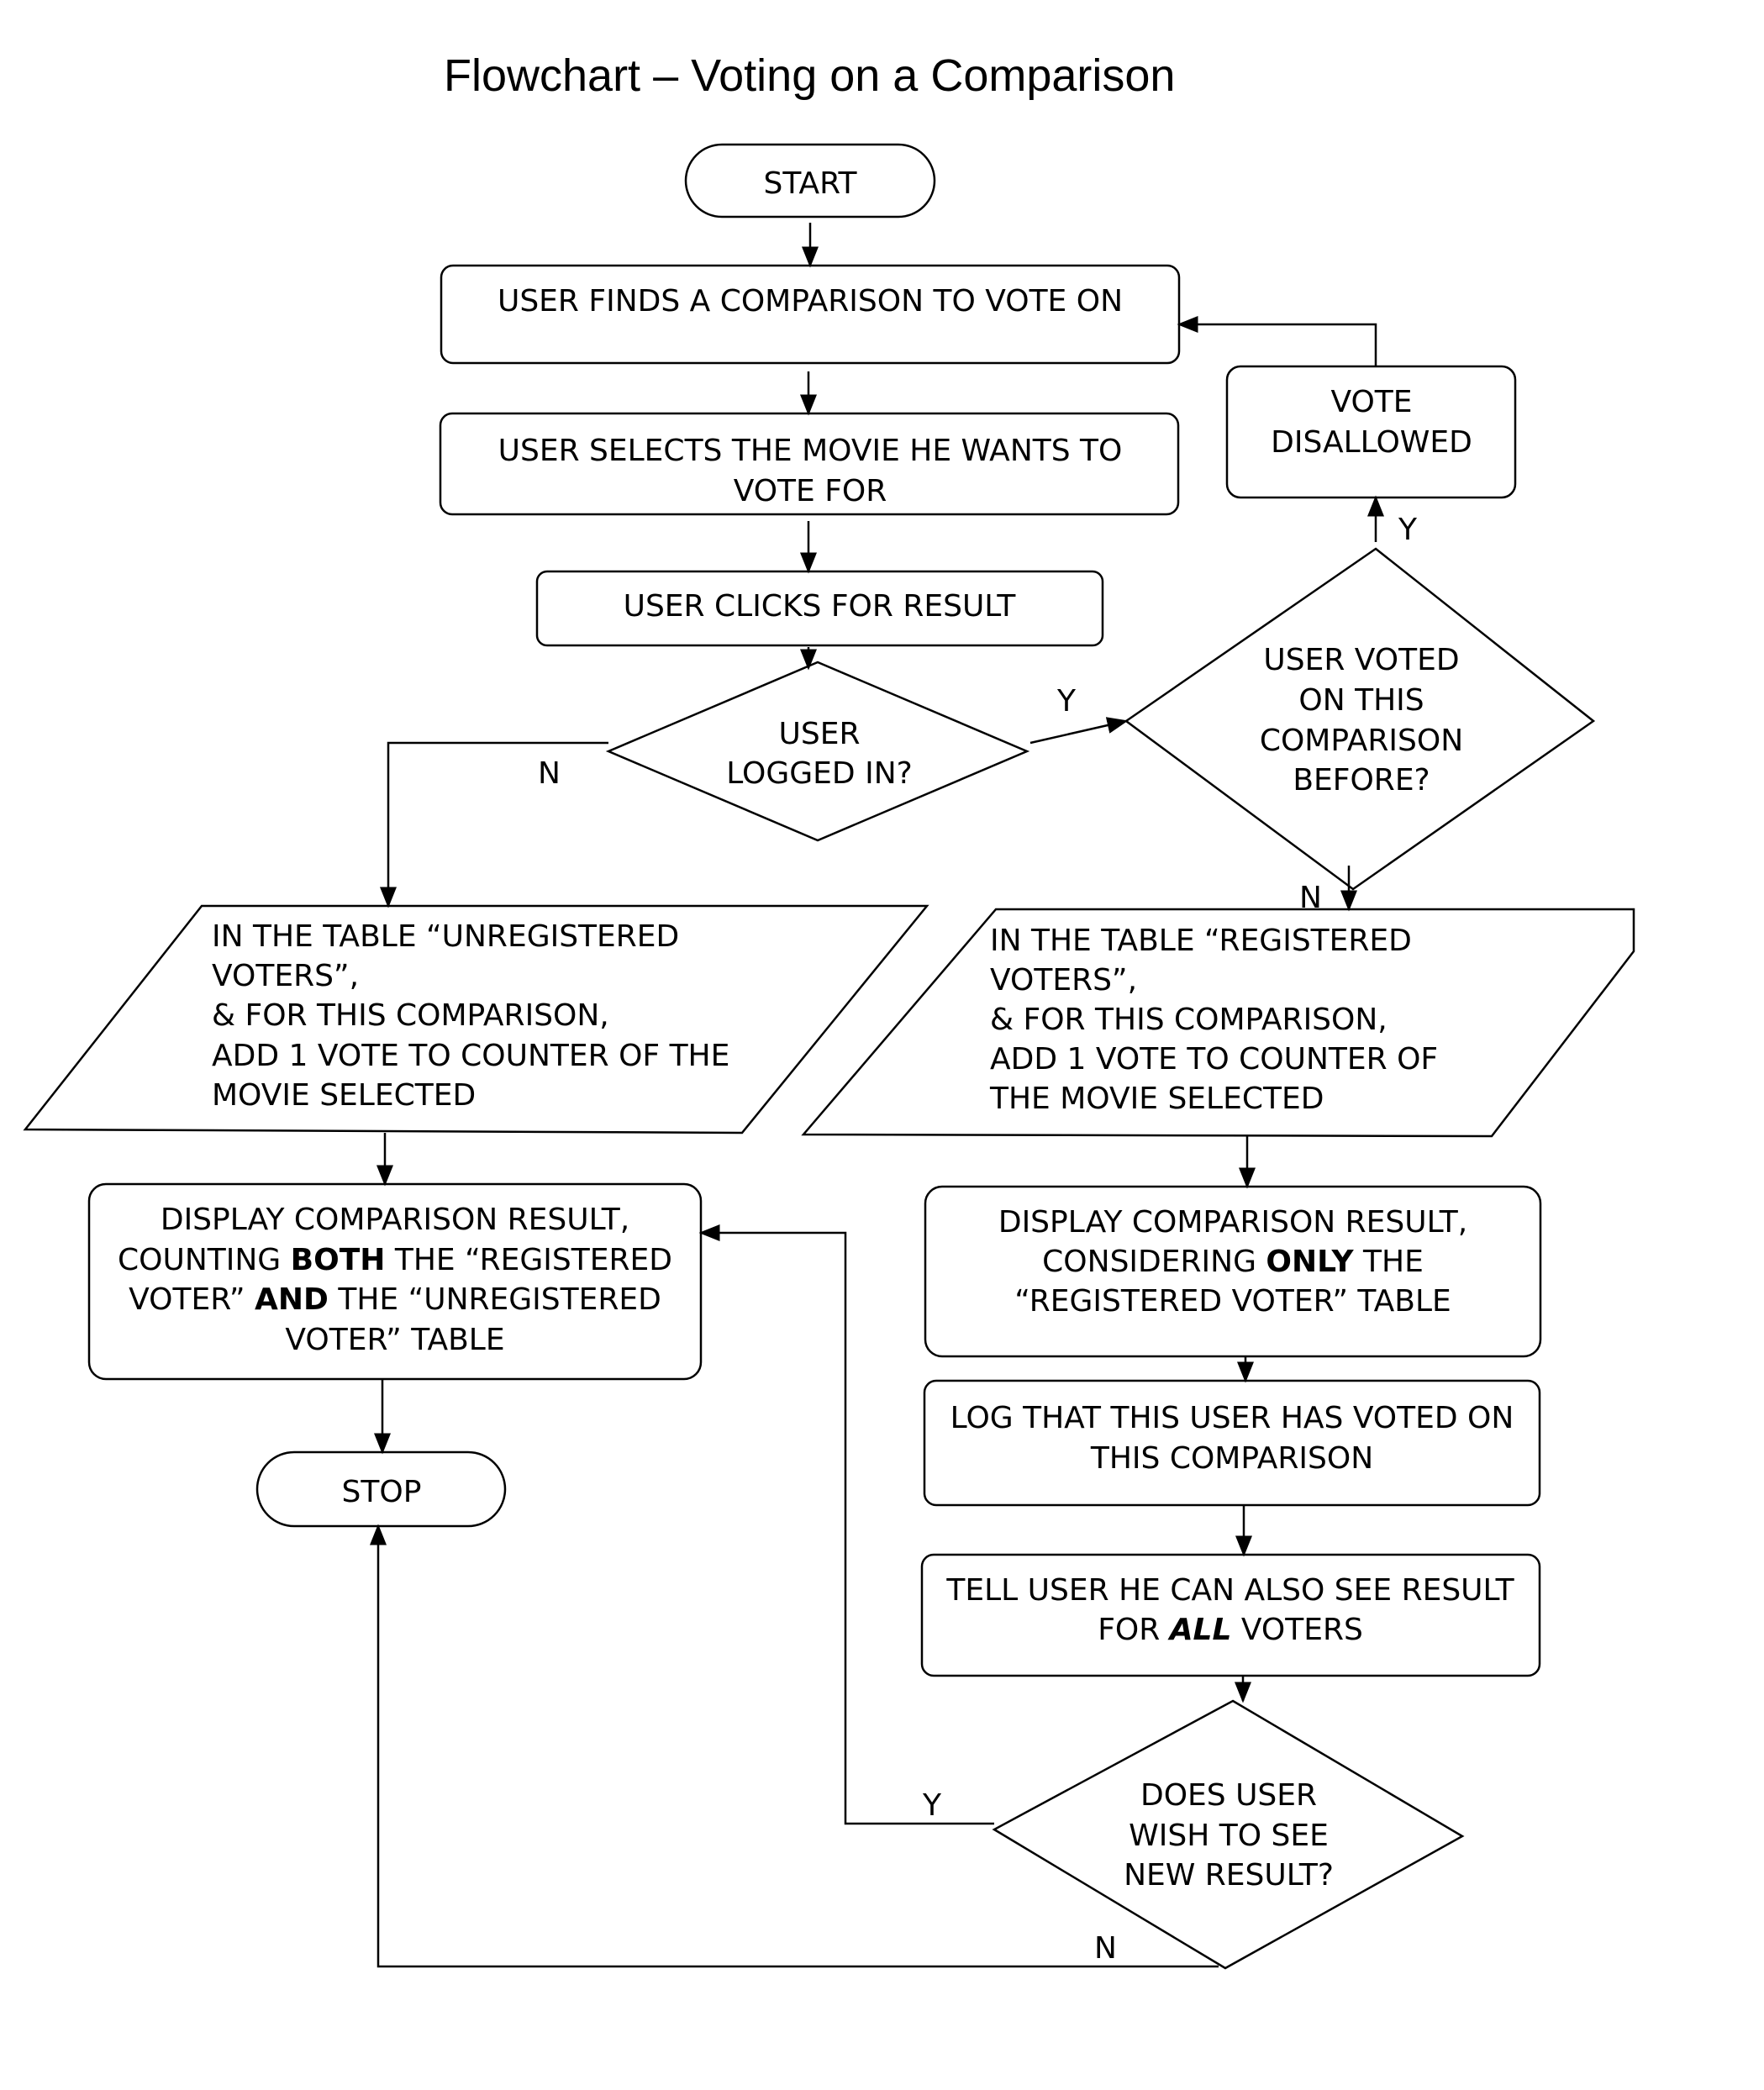 This screenshot has width=1764, height=2090. What do you see at coordinates (1230, 1630) in the screenshot?
I see `svg-text: FOR ALL VOTERS` at bounding box center [1230, 1630].